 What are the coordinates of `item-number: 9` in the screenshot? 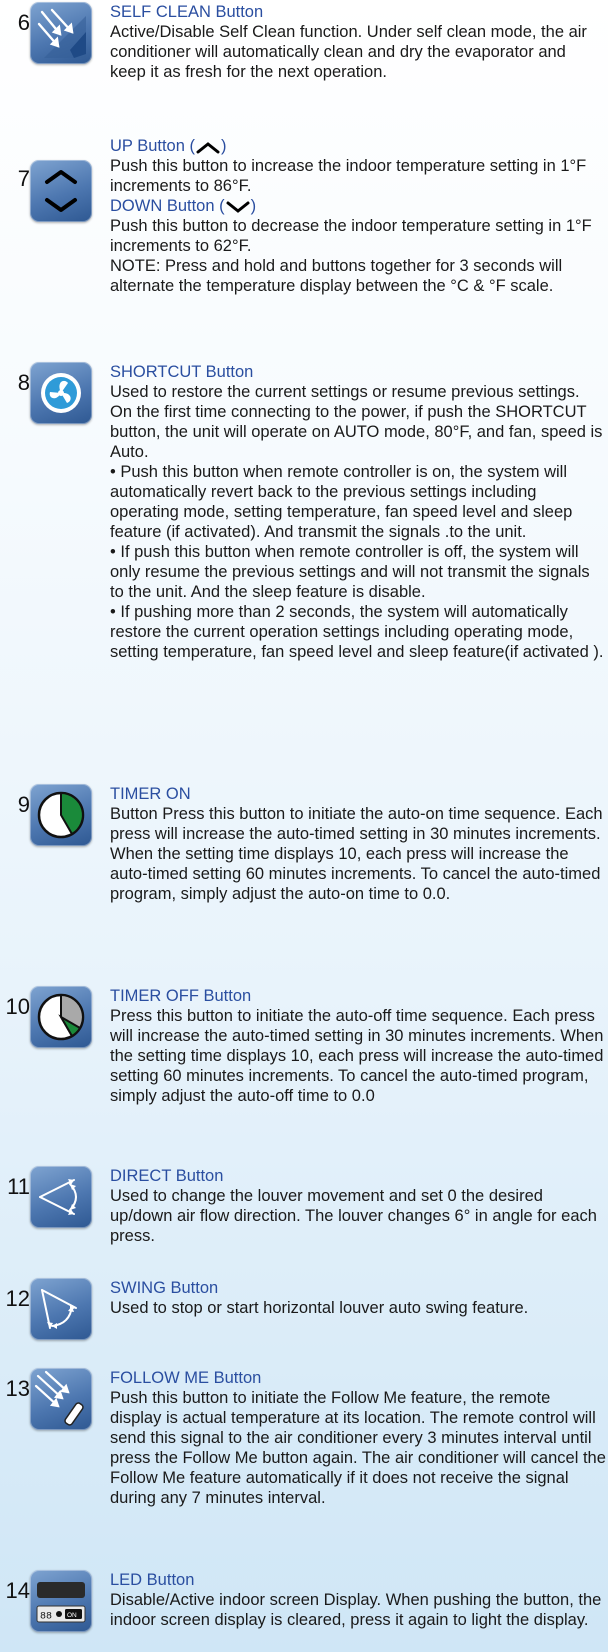 It's located at (23, 804).